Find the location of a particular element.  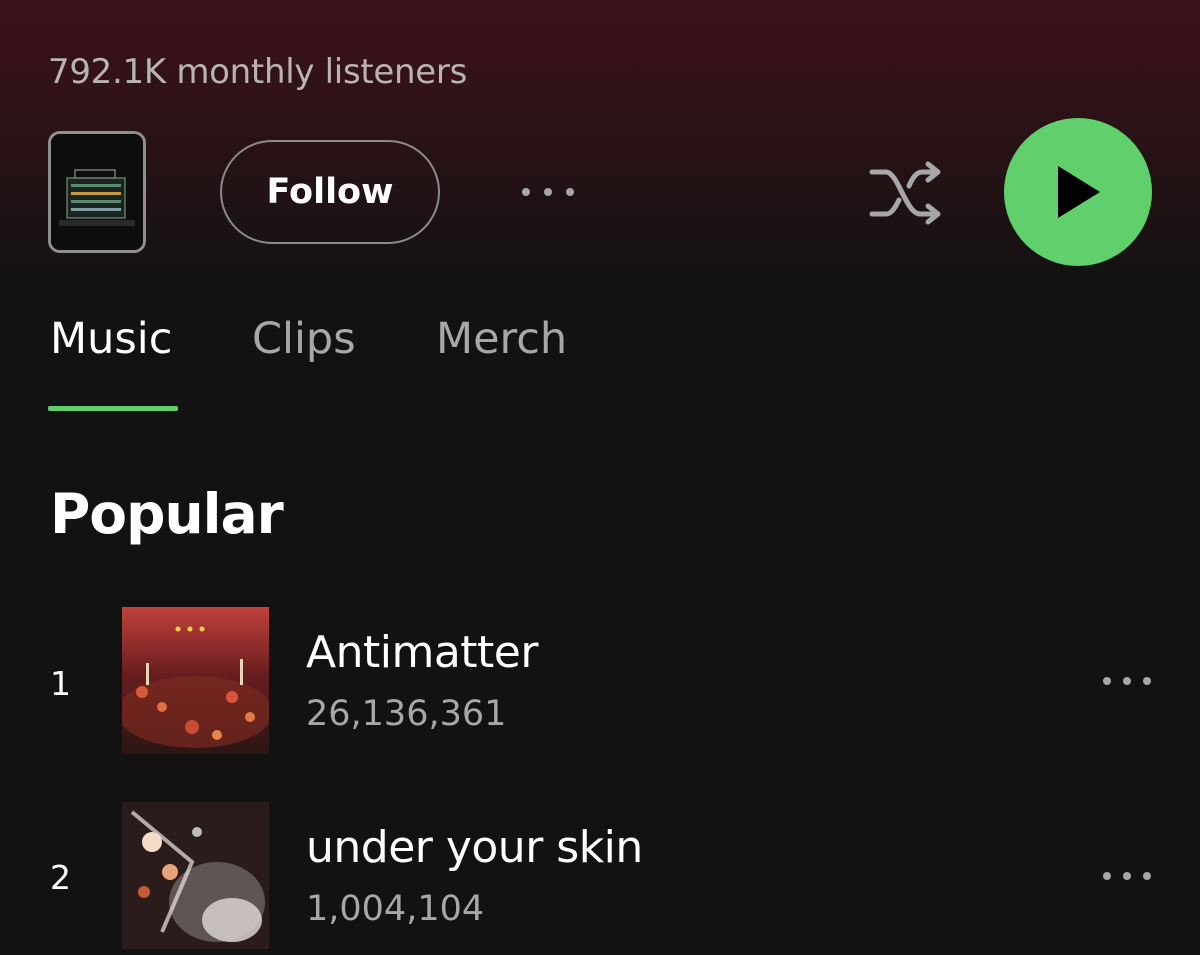

tab-music: Music is located at coordinates (111, 339).